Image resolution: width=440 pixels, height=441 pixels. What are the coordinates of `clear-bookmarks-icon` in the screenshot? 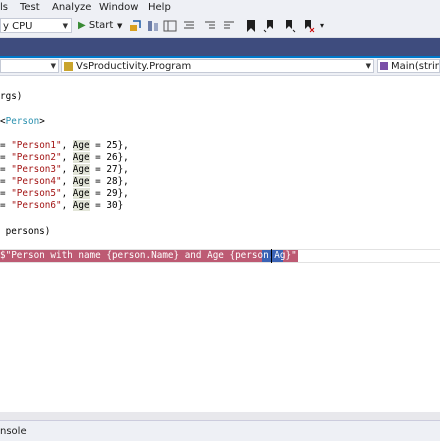 It's located at (308, 26).